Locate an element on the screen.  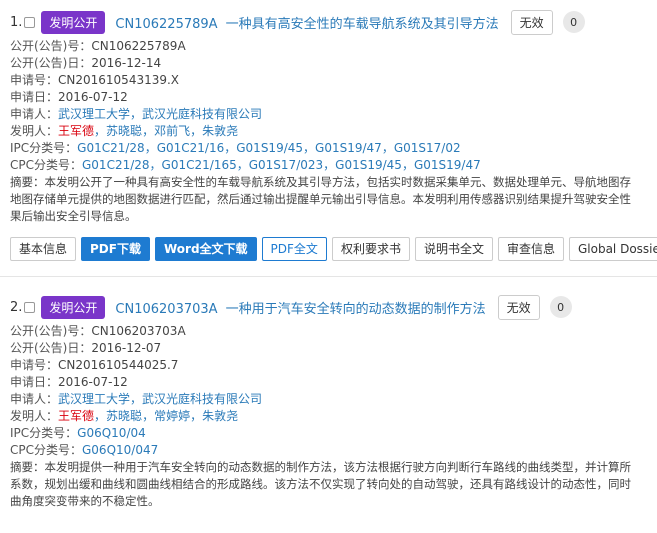
ipc-link: G01C21/16 is located at coordinates (191, 148).